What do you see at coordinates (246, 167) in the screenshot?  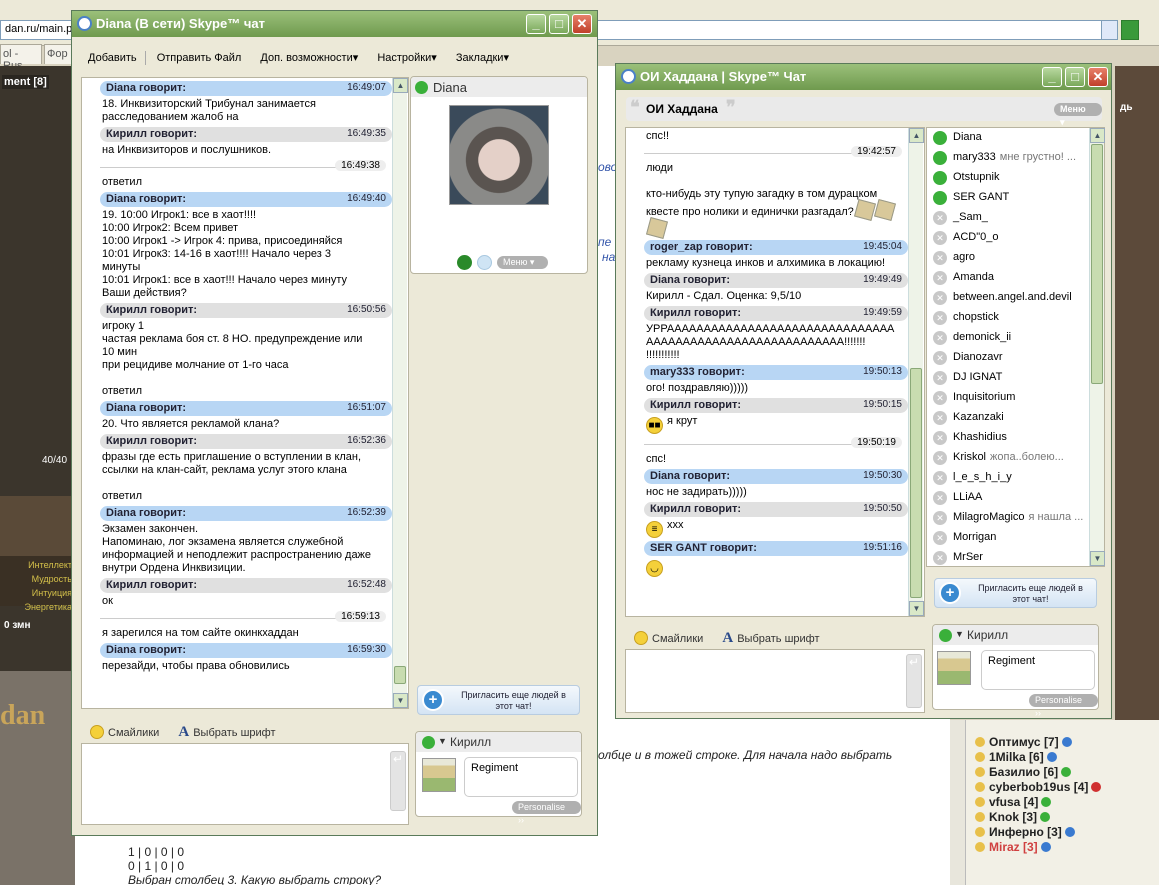 I see `message-separator: 16:49:38` at bounding box center [246, 167].